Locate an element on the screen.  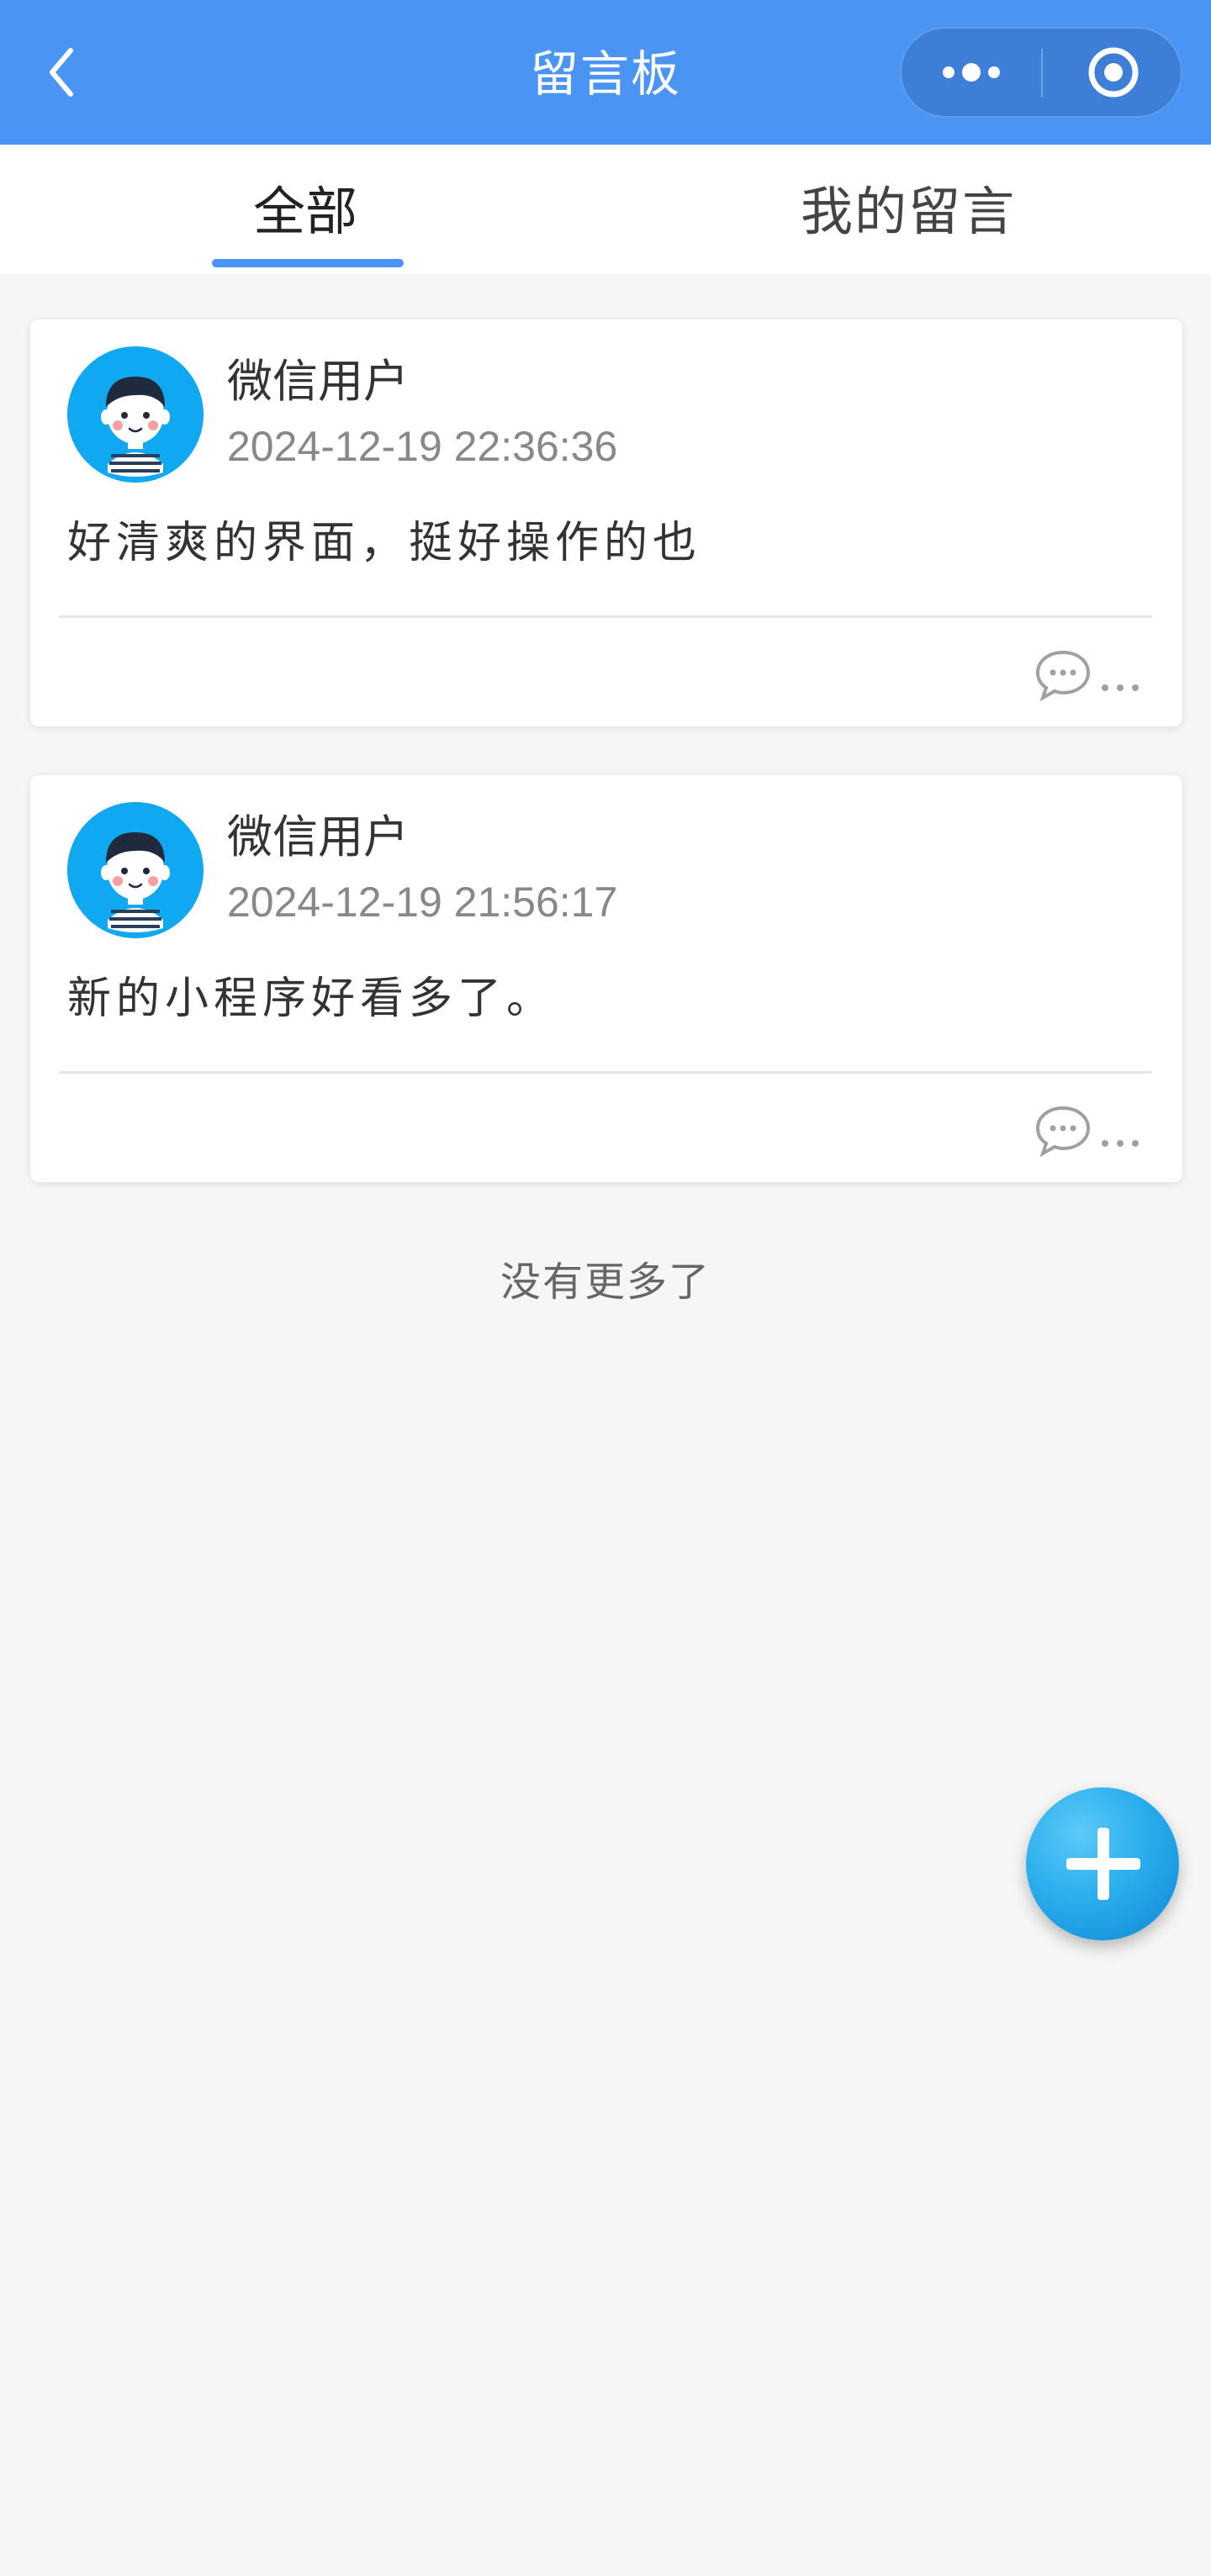
miniprogram-capsule is located at coordinates (1041, 72).